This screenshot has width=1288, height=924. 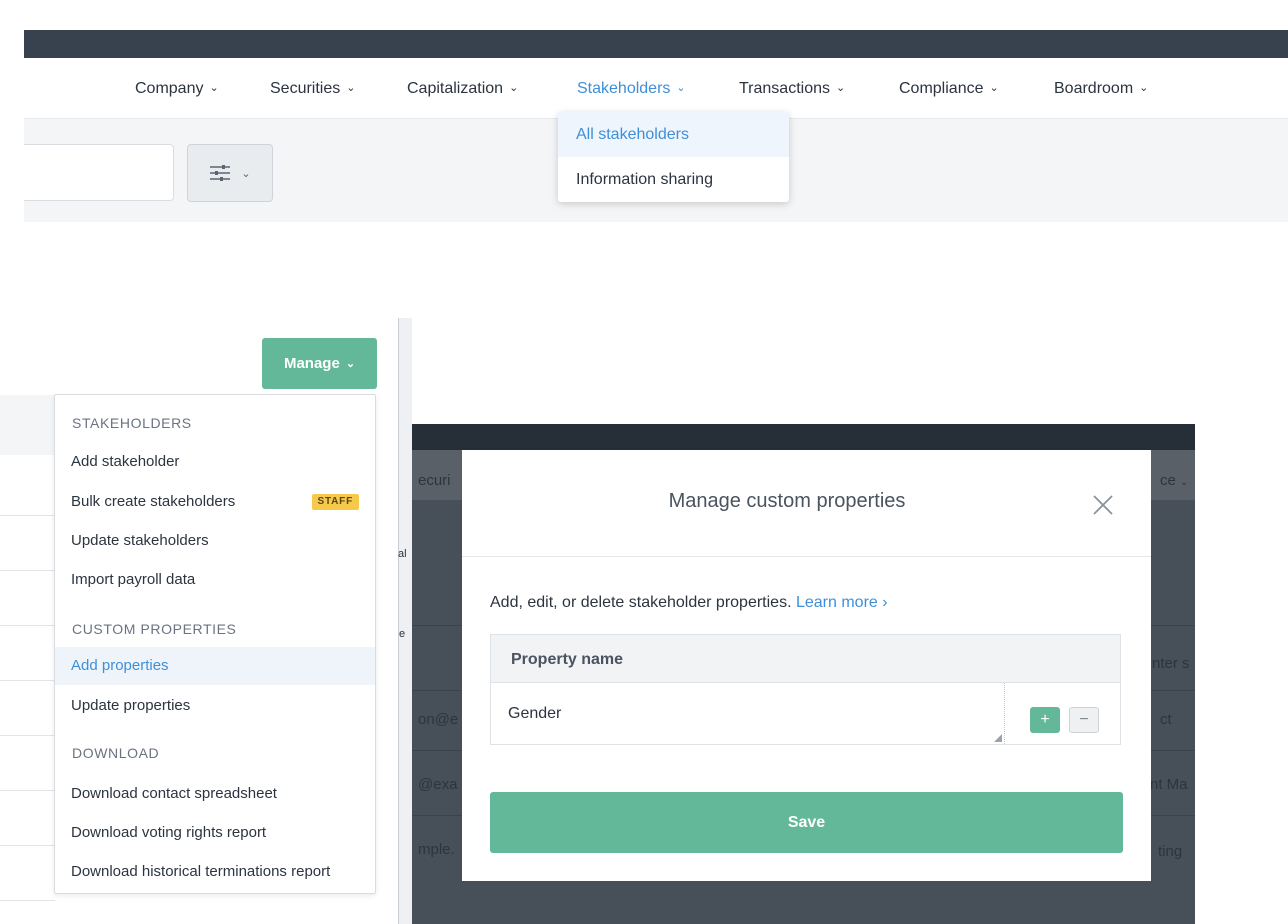 I want to click on staff-badge: STAFF, so click(x=335, y=502).